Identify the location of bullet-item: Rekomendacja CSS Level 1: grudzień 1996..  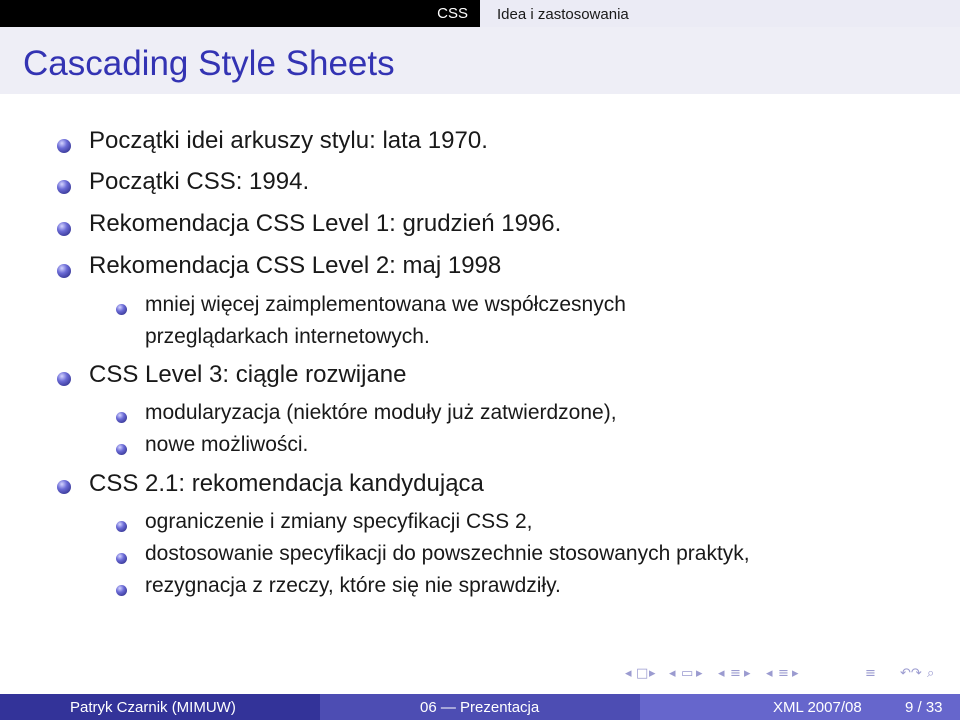
(325, 223).